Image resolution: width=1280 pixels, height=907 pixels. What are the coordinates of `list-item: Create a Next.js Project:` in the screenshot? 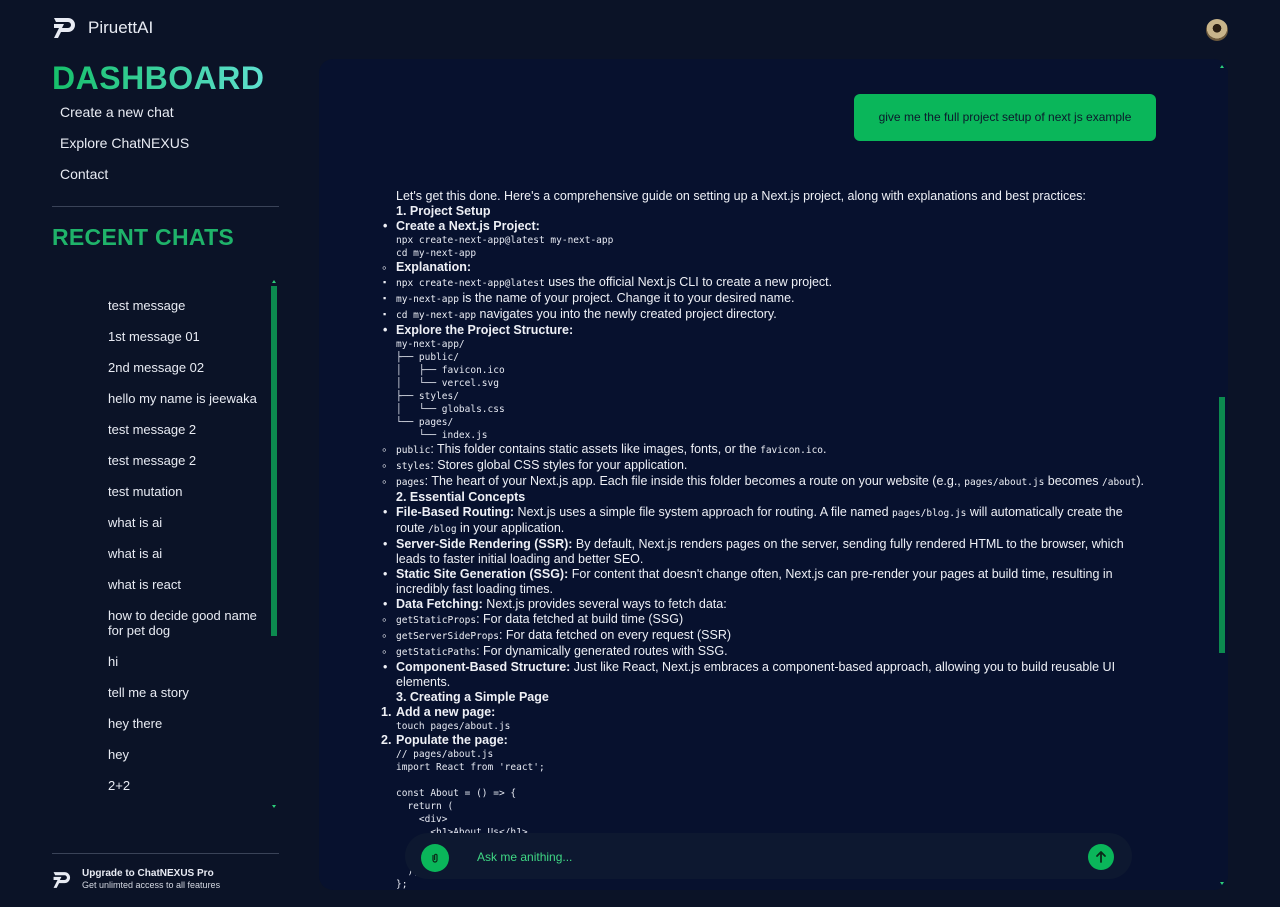 It's located at (764, 226).